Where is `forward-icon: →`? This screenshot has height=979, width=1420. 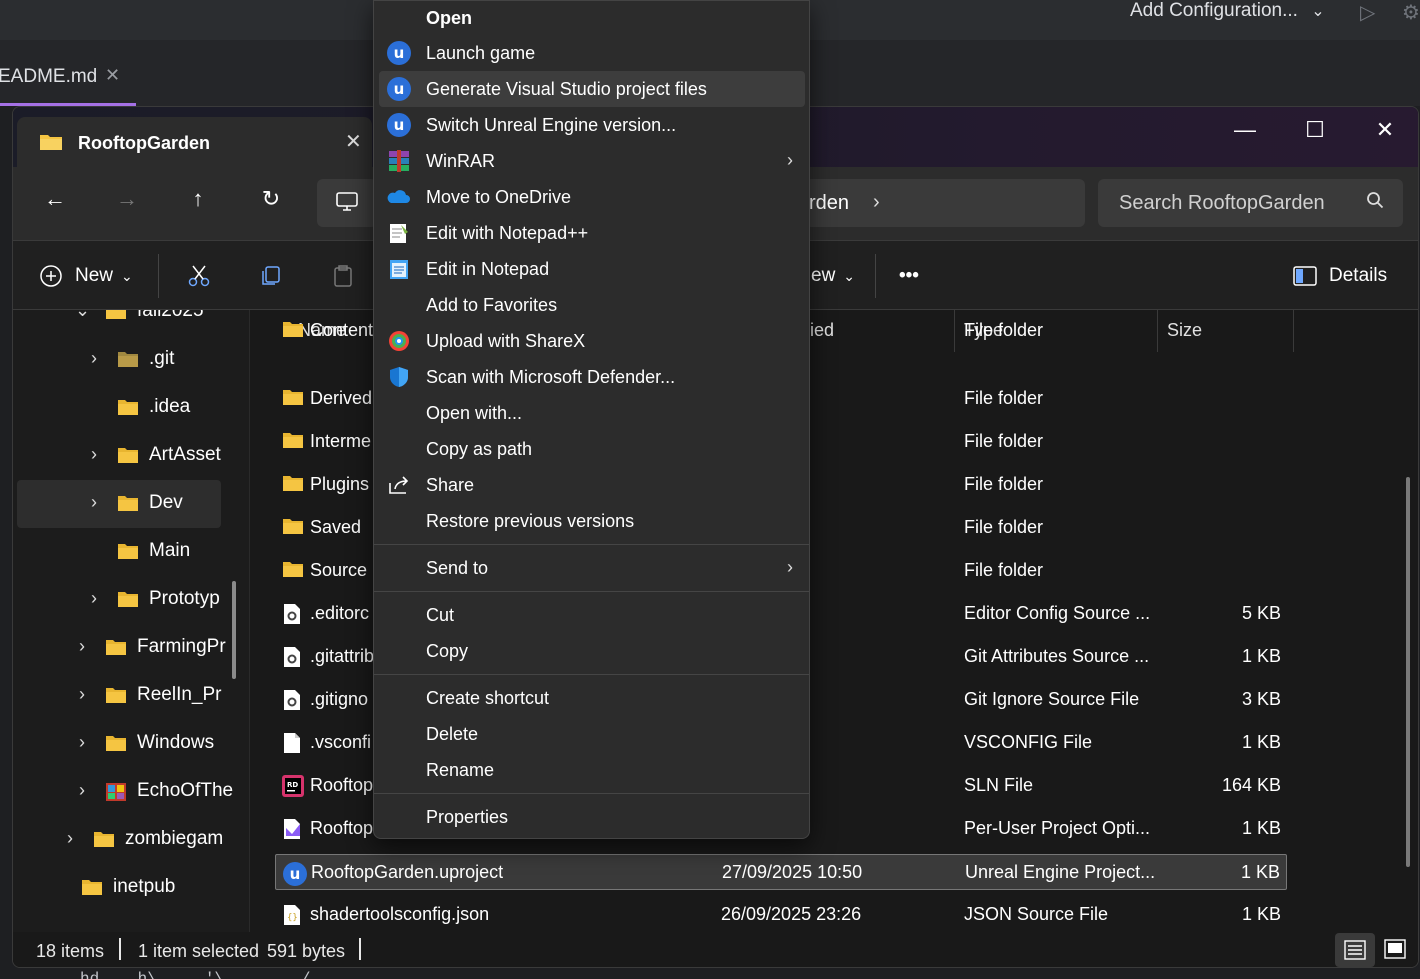
forward-icon: → is located at coordinates (127, 203).